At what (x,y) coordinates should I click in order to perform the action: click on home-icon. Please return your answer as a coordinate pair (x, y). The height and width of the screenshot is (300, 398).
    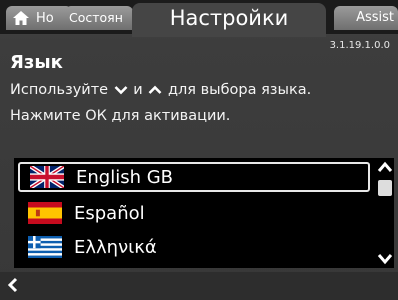
    Looking at the image, I should click on (21, 18).